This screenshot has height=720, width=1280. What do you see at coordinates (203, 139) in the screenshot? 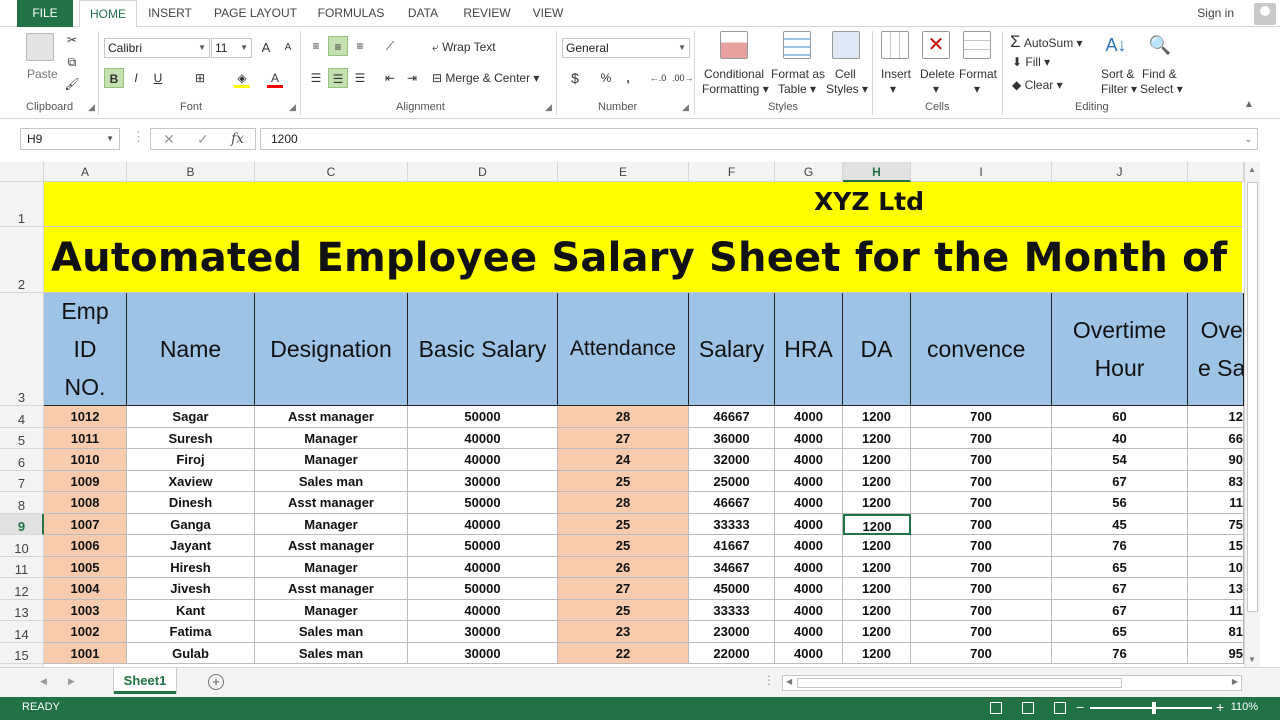
I see `enter-icon: ✓` at bounding box center [203, 139].